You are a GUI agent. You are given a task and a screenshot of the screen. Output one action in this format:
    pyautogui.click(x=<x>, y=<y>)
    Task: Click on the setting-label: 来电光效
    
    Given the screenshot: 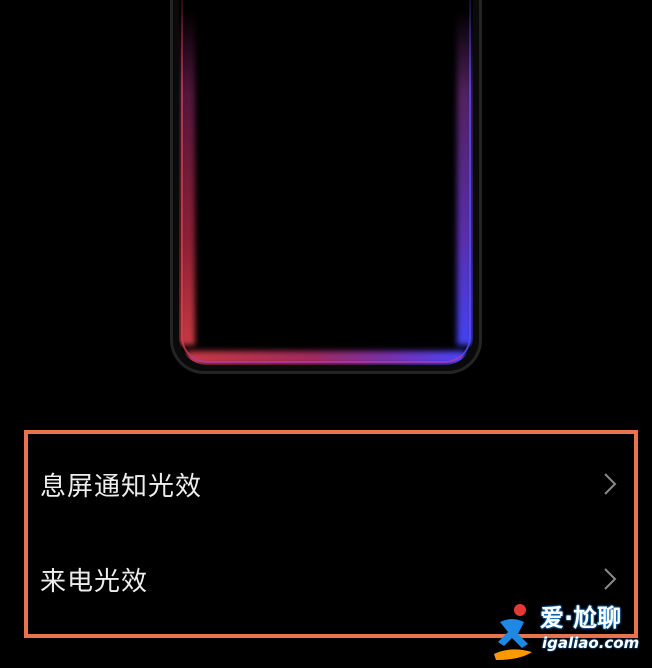 What is the action you would take?
    pyautogui.click(x=94, y=581)
    